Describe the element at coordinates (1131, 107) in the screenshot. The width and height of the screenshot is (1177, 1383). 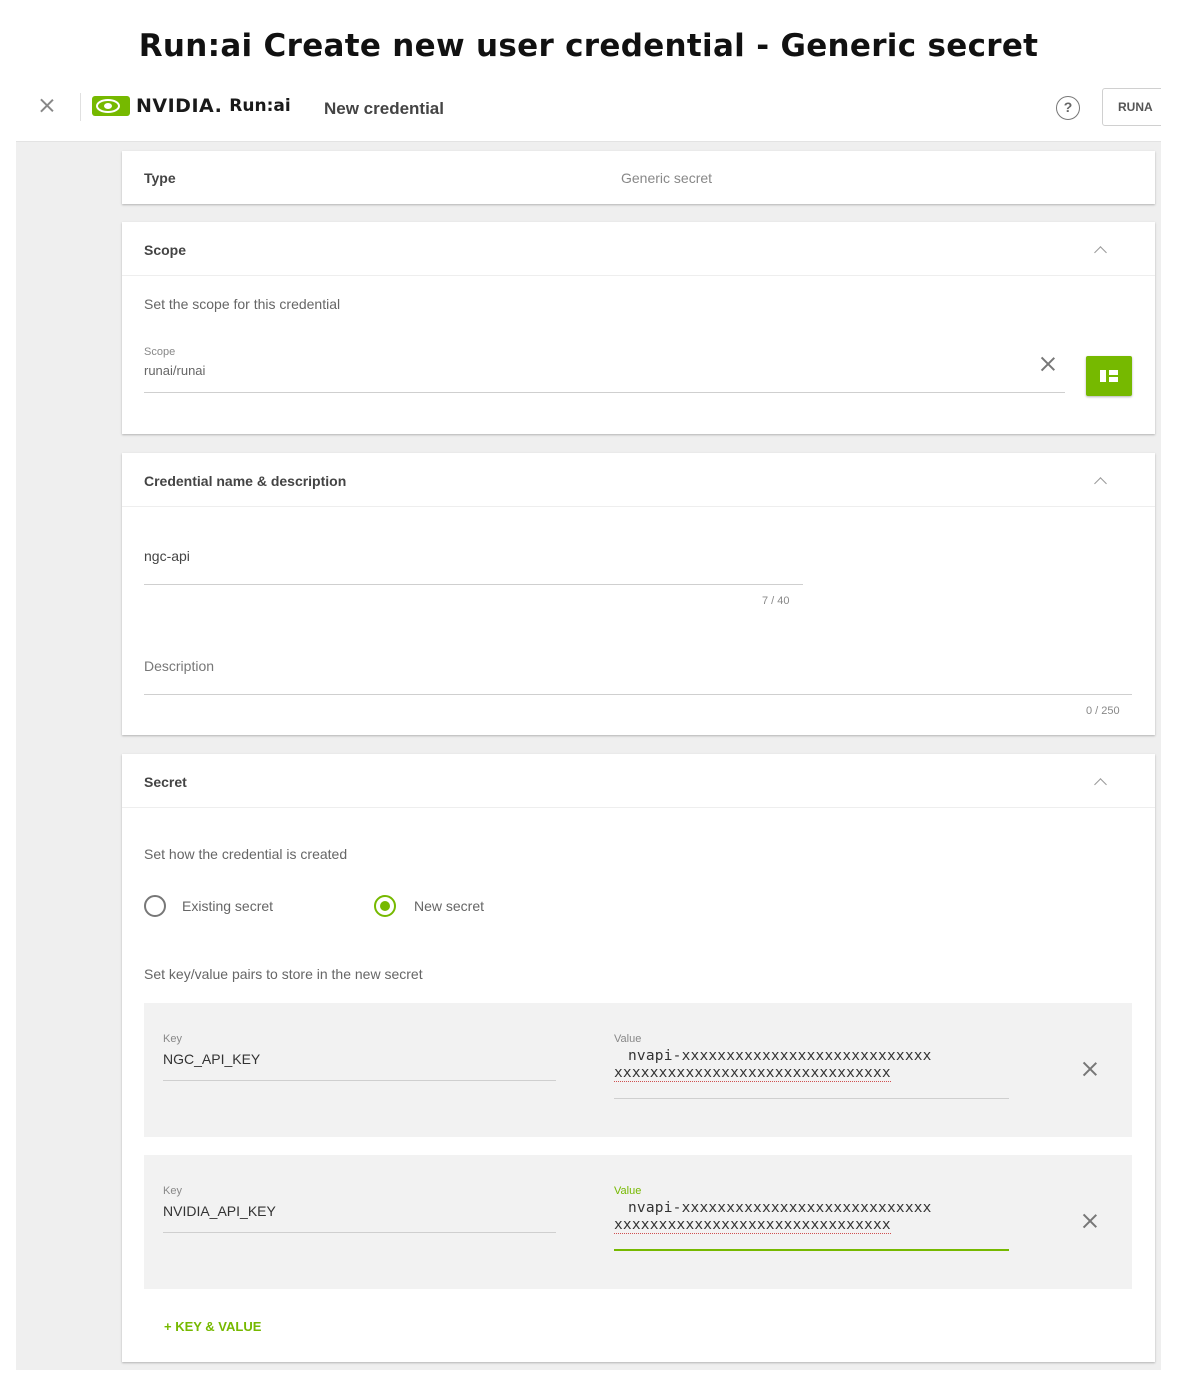
I see `org-selector: RUNA` at that location.